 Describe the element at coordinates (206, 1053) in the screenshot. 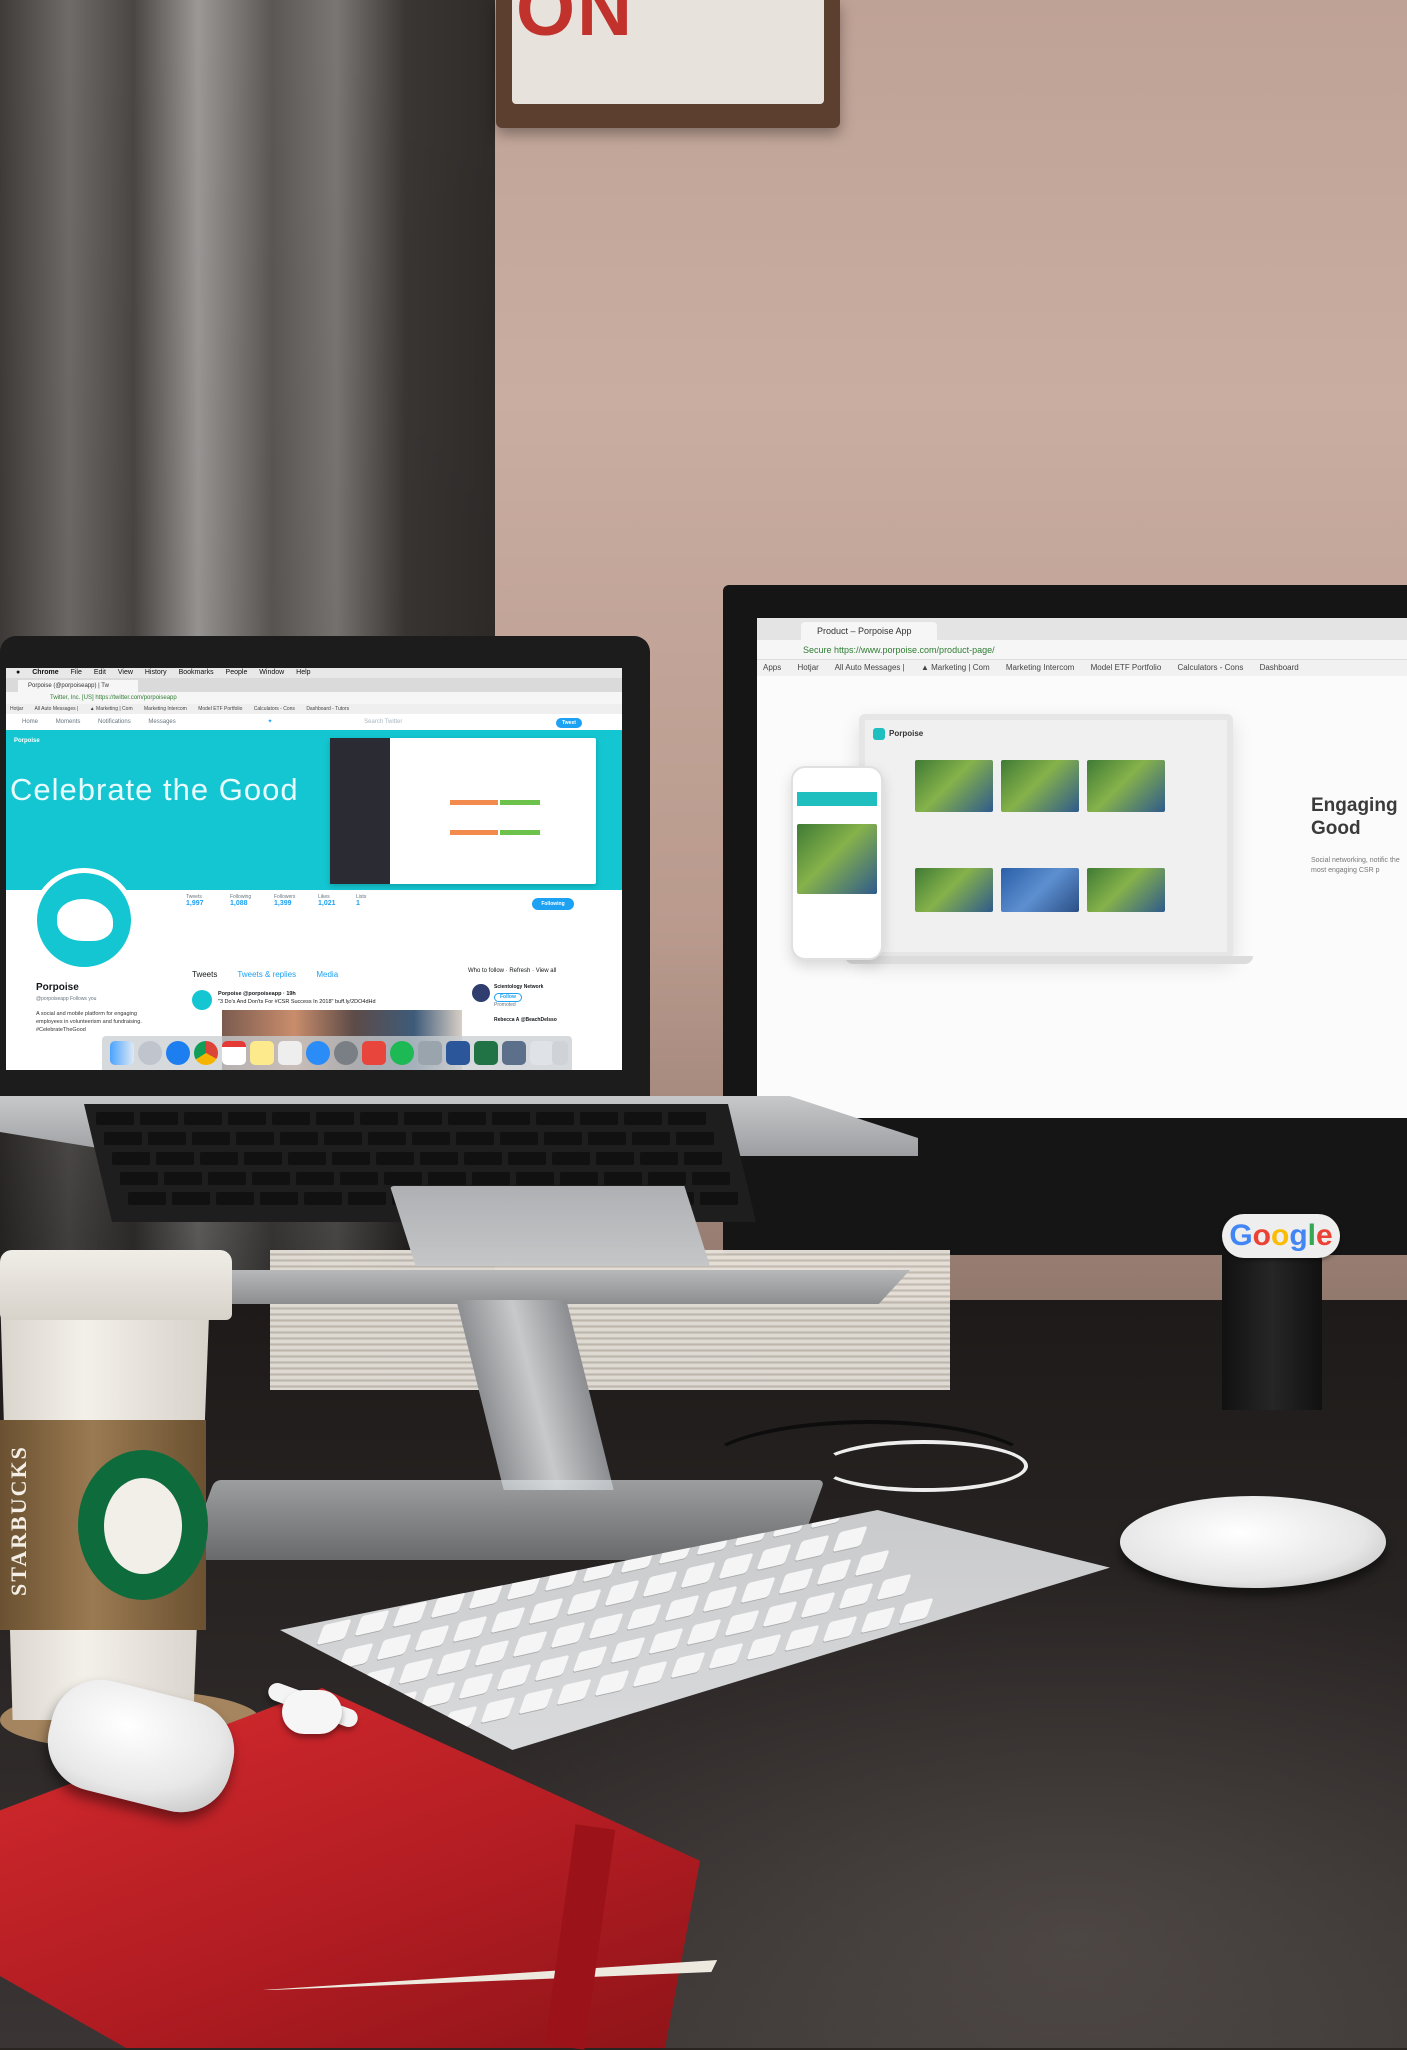

I see `chrome-icon` at that location.